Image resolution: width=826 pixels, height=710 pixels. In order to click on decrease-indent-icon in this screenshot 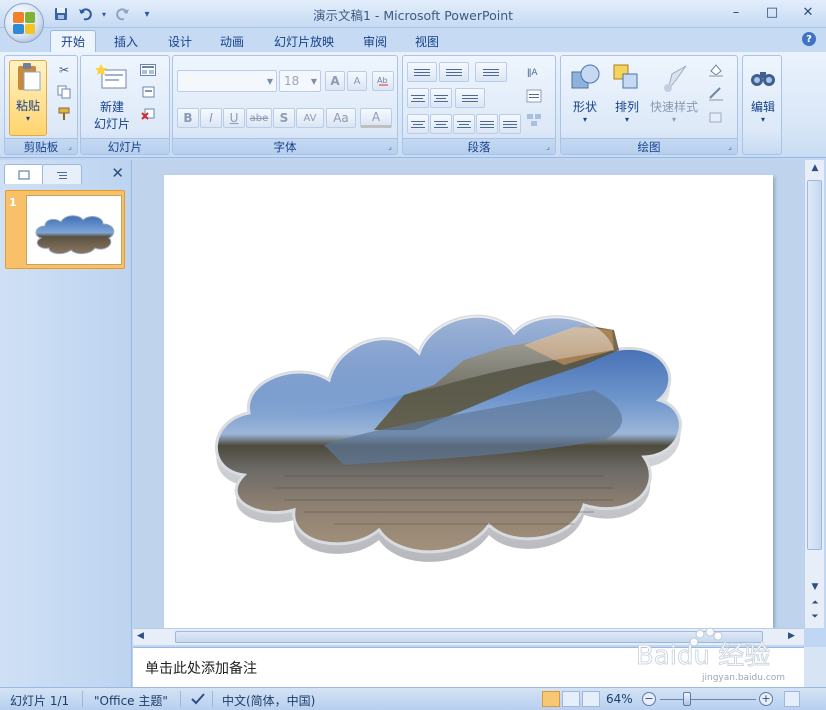, I will do `click(418, 98)`.